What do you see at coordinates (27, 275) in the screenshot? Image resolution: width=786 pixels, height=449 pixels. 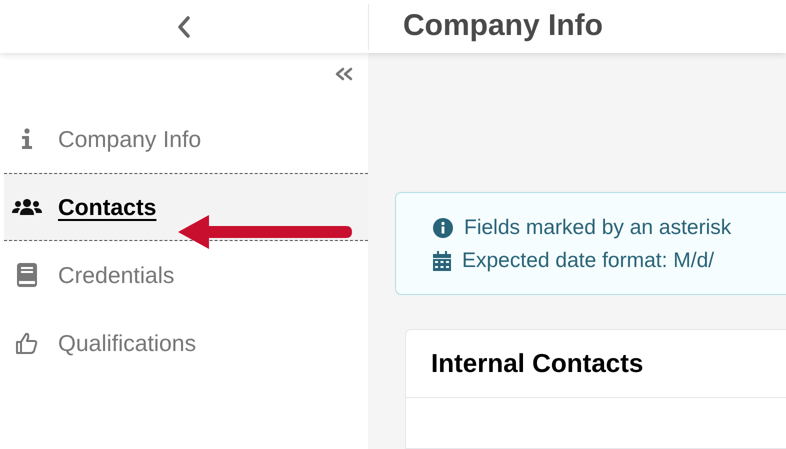 I see `book-icon` at bounding box center [27, 275].